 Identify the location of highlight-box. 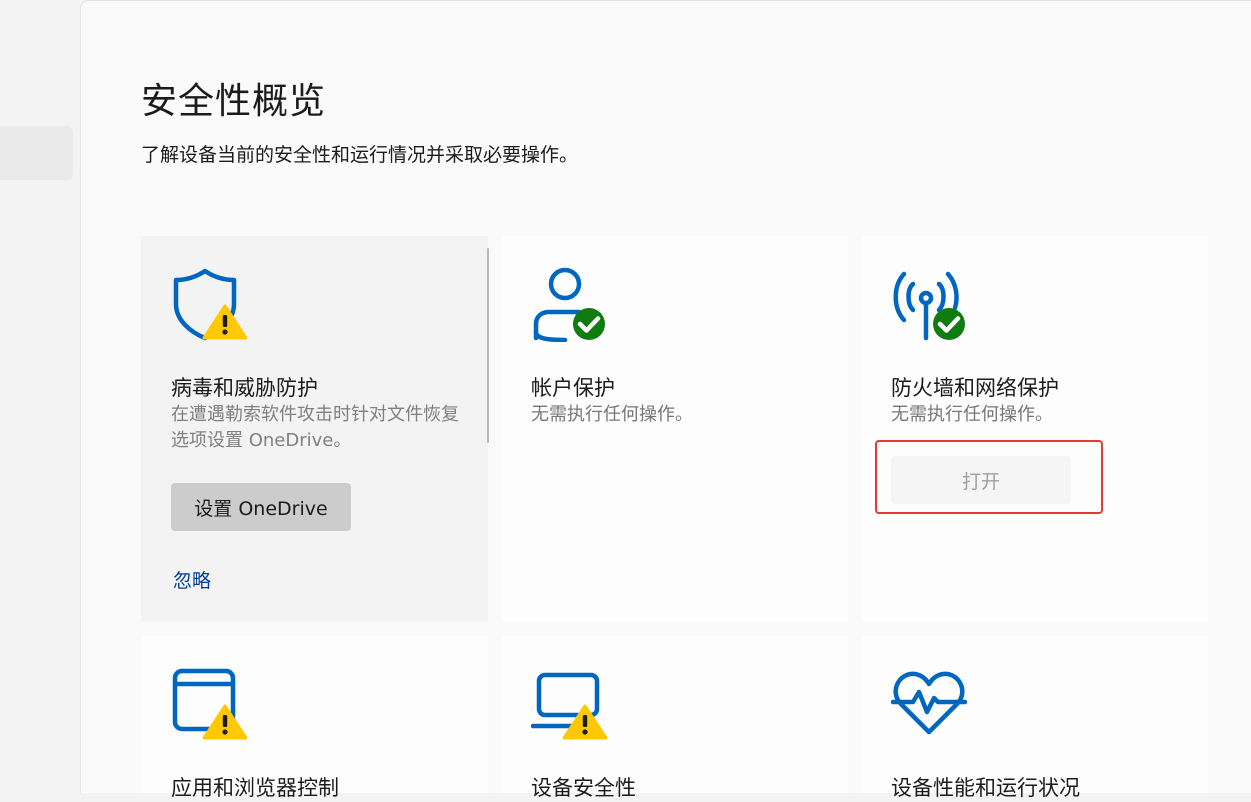
(989, 477).